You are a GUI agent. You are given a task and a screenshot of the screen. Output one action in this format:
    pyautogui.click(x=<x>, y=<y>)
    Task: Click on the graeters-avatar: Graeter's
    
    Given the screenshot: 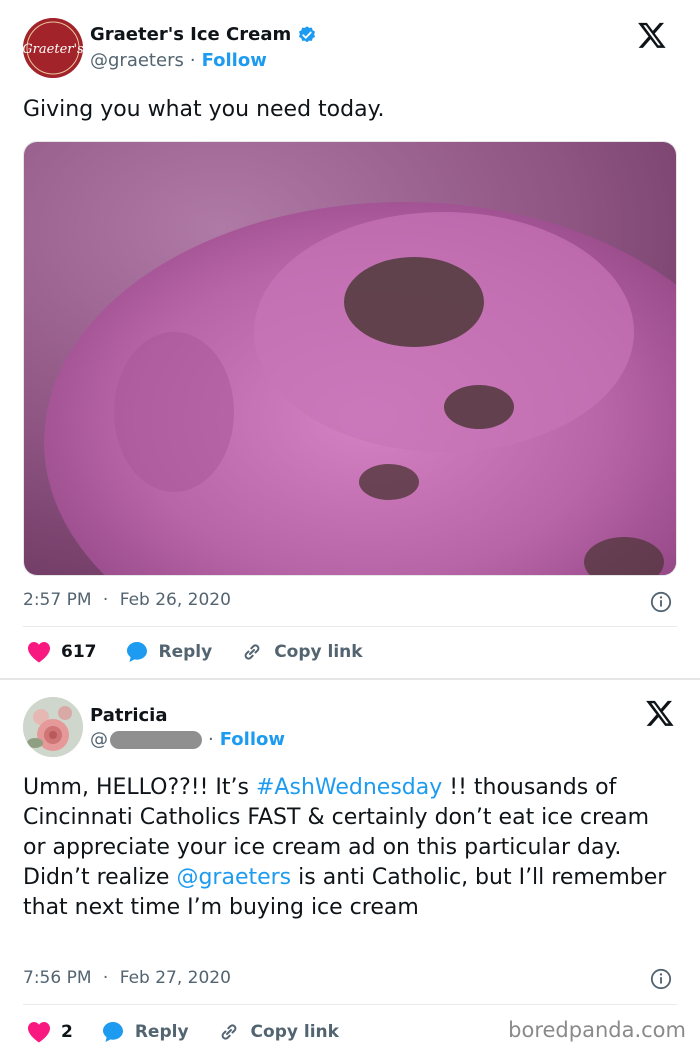 What is the action you would take?
    pyautogui.click(x=53, y=48)
    